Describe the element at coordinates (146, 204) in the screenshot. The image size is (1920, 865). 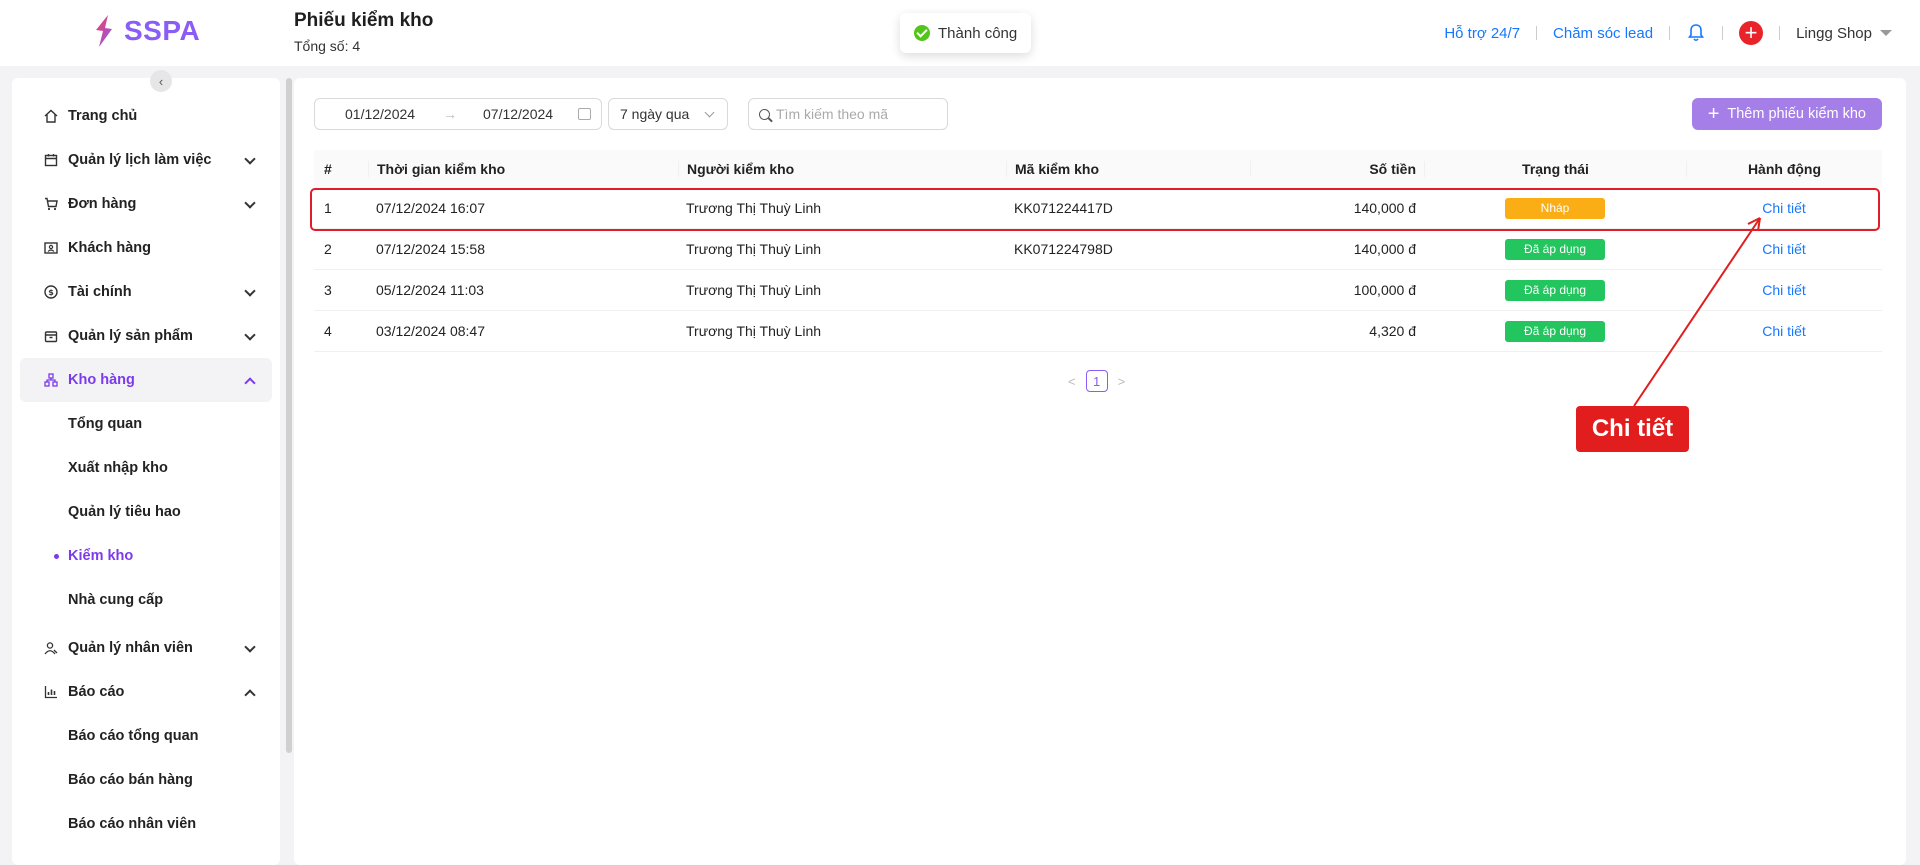
I see `sidebar-item-orders: Đơn hàng` at that location.